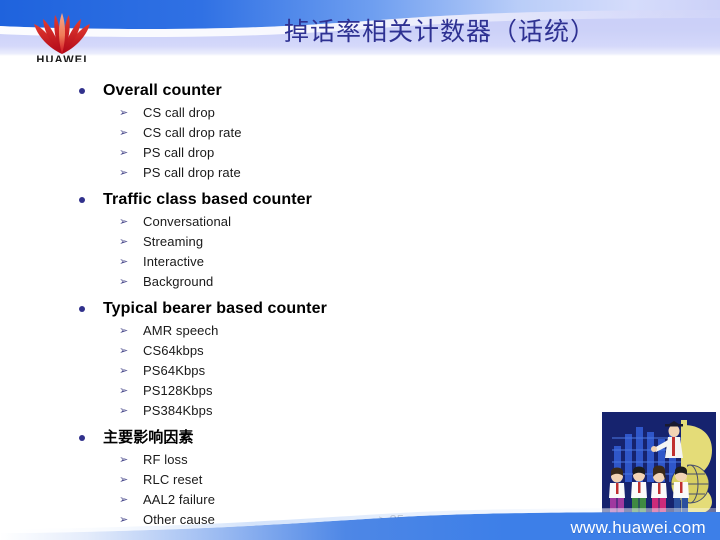 The height and width of the screenshot is (540, 720). What do you see at coordinates (192, 172) in the screenshot?
I see `level2-bullet-label: PS call drop rate` at bounding box center [192, 172].